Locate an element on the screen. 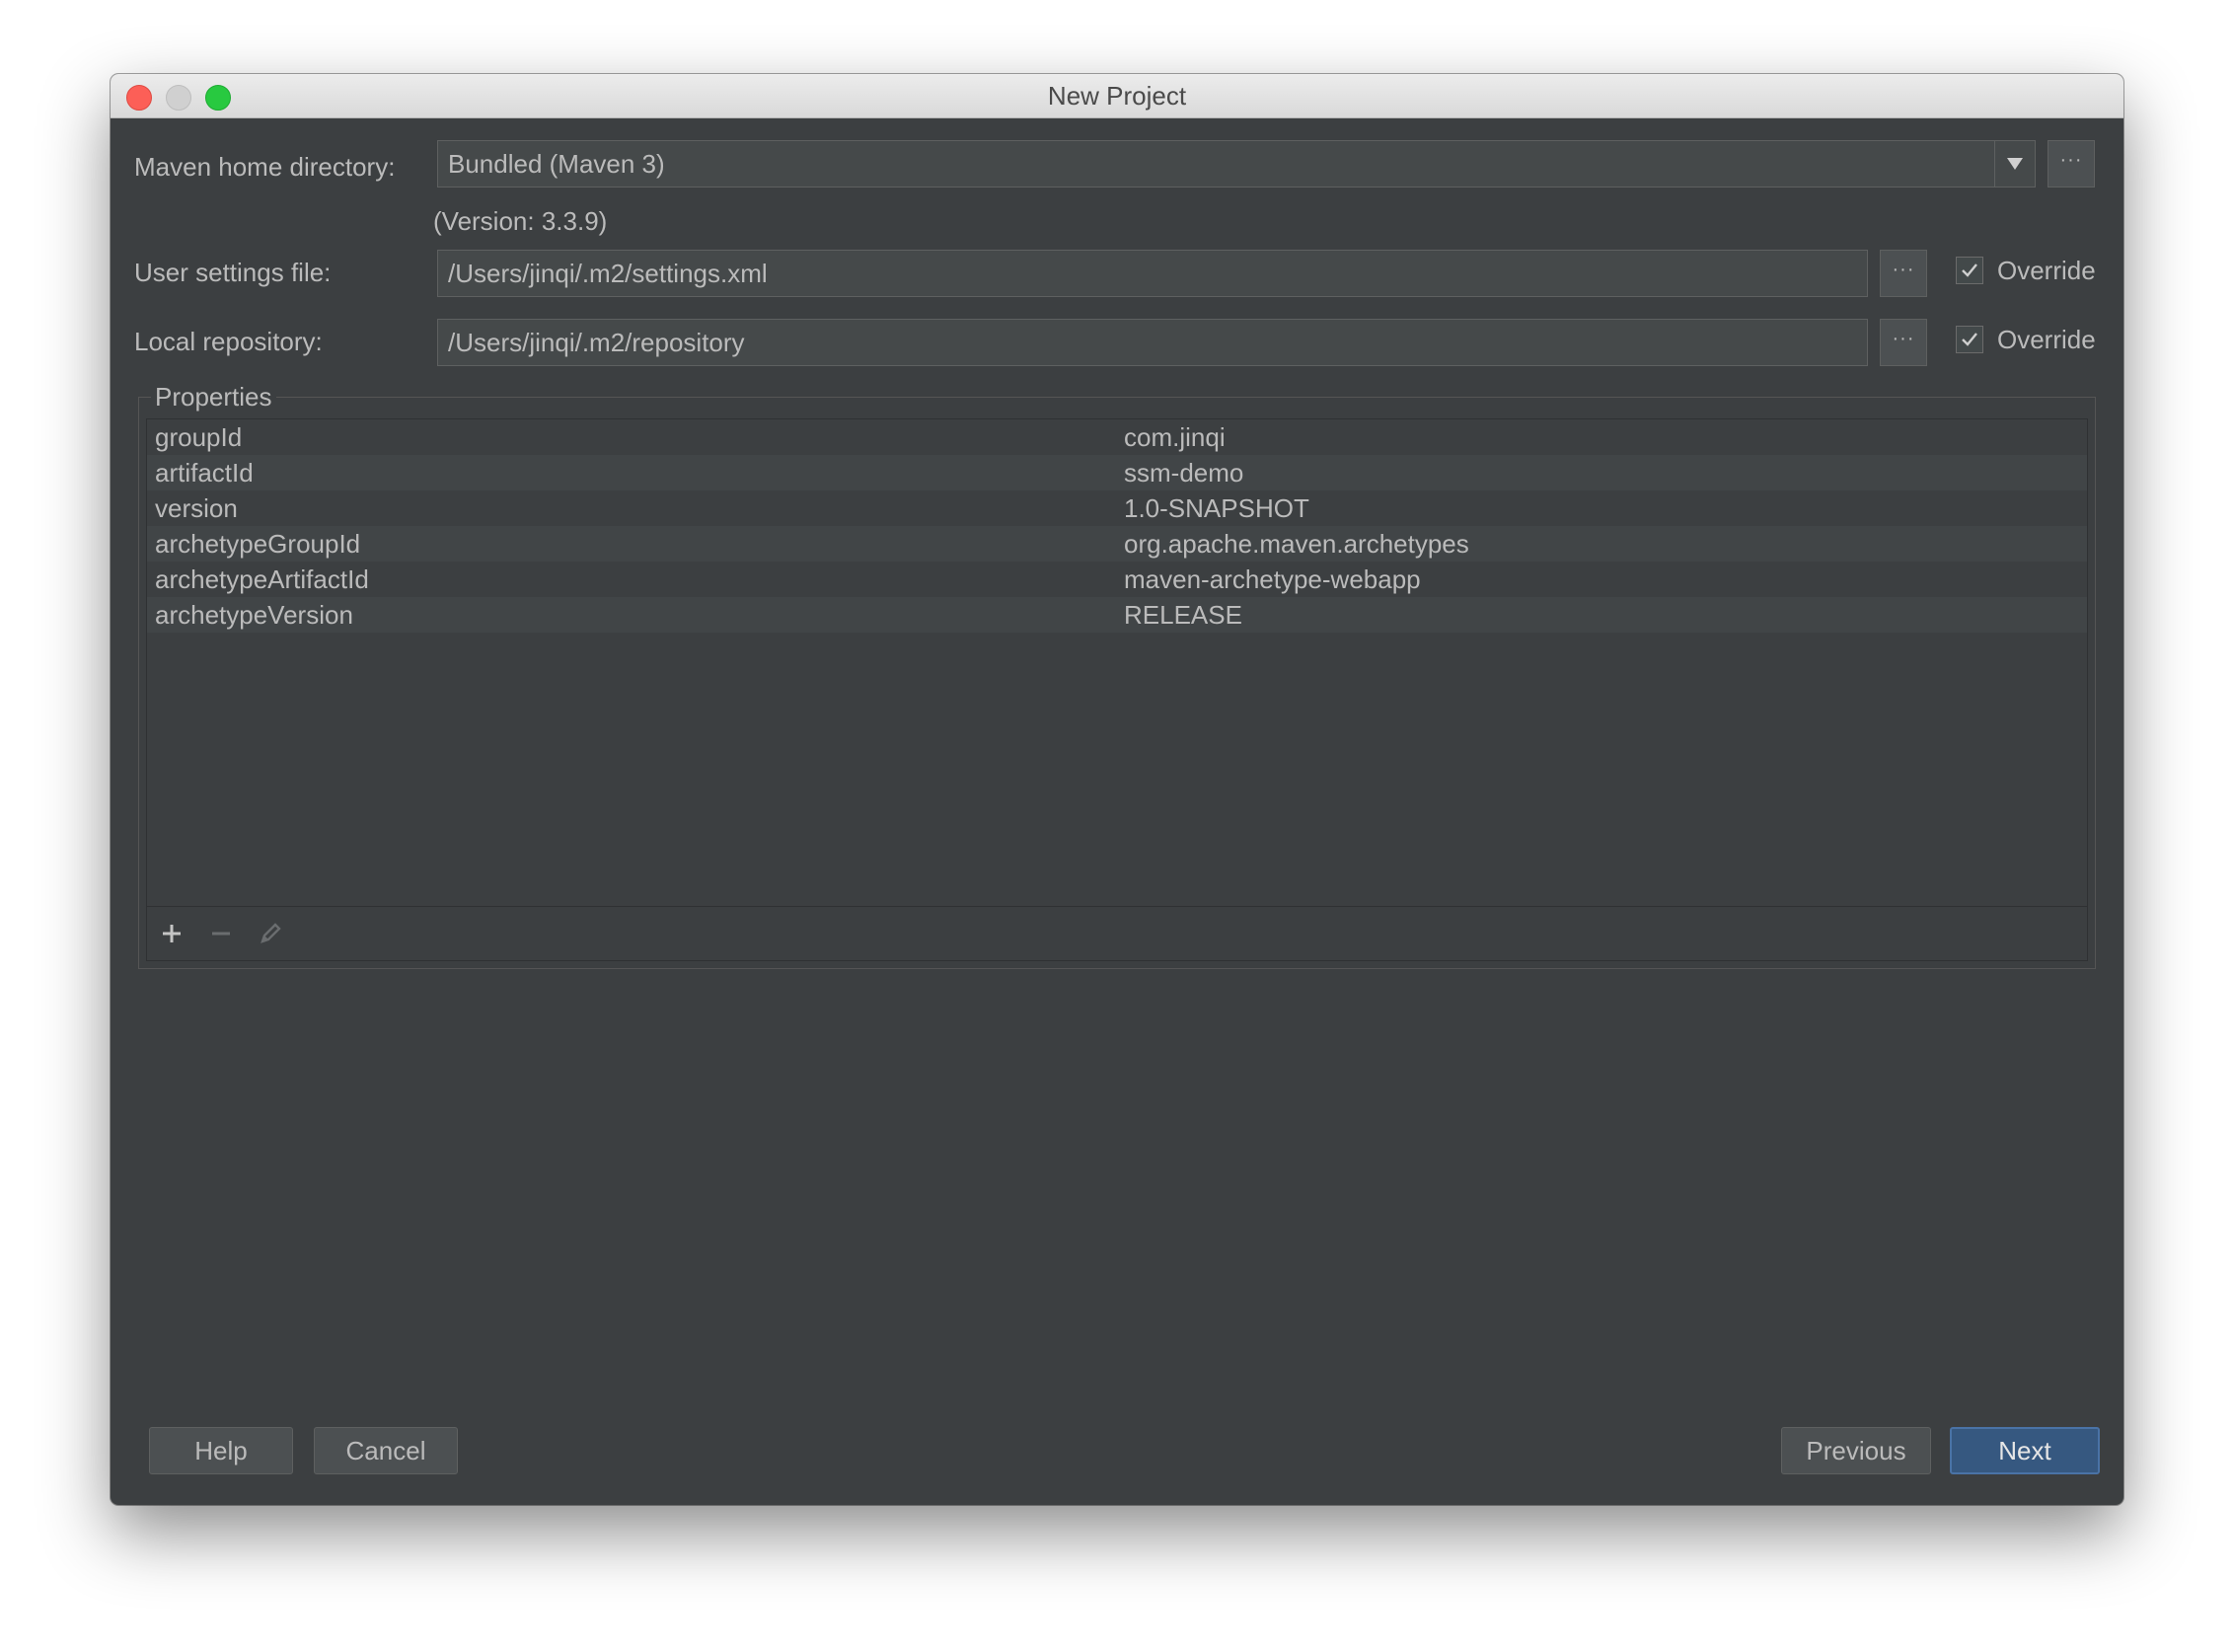 This screenshot has height=1652, width=2234. property-key: version is located at coordinates (196, 508).